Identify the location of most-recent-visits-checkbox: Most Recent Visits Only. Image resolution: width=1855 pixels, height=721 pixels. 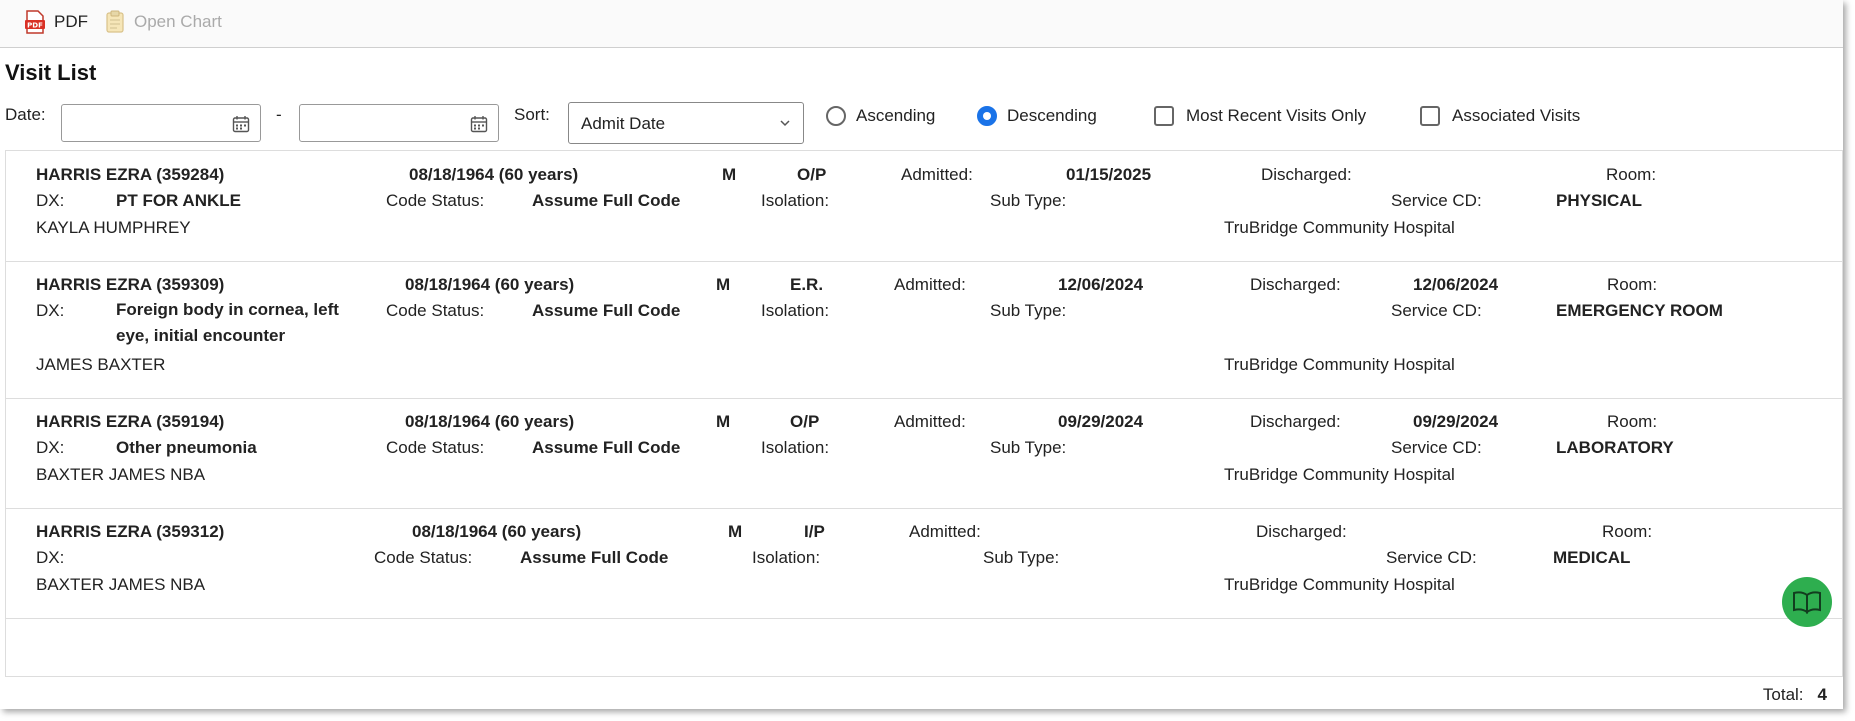
(1260, 116).